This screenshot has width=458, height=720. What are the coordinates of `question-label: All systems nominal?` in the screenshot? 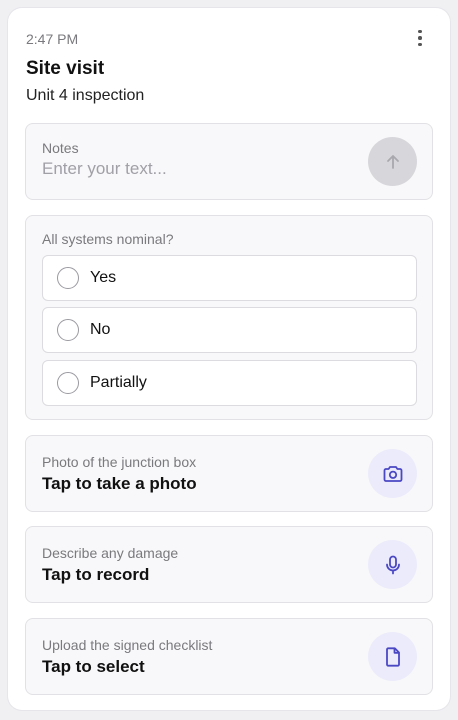 It's located at (108, 239).